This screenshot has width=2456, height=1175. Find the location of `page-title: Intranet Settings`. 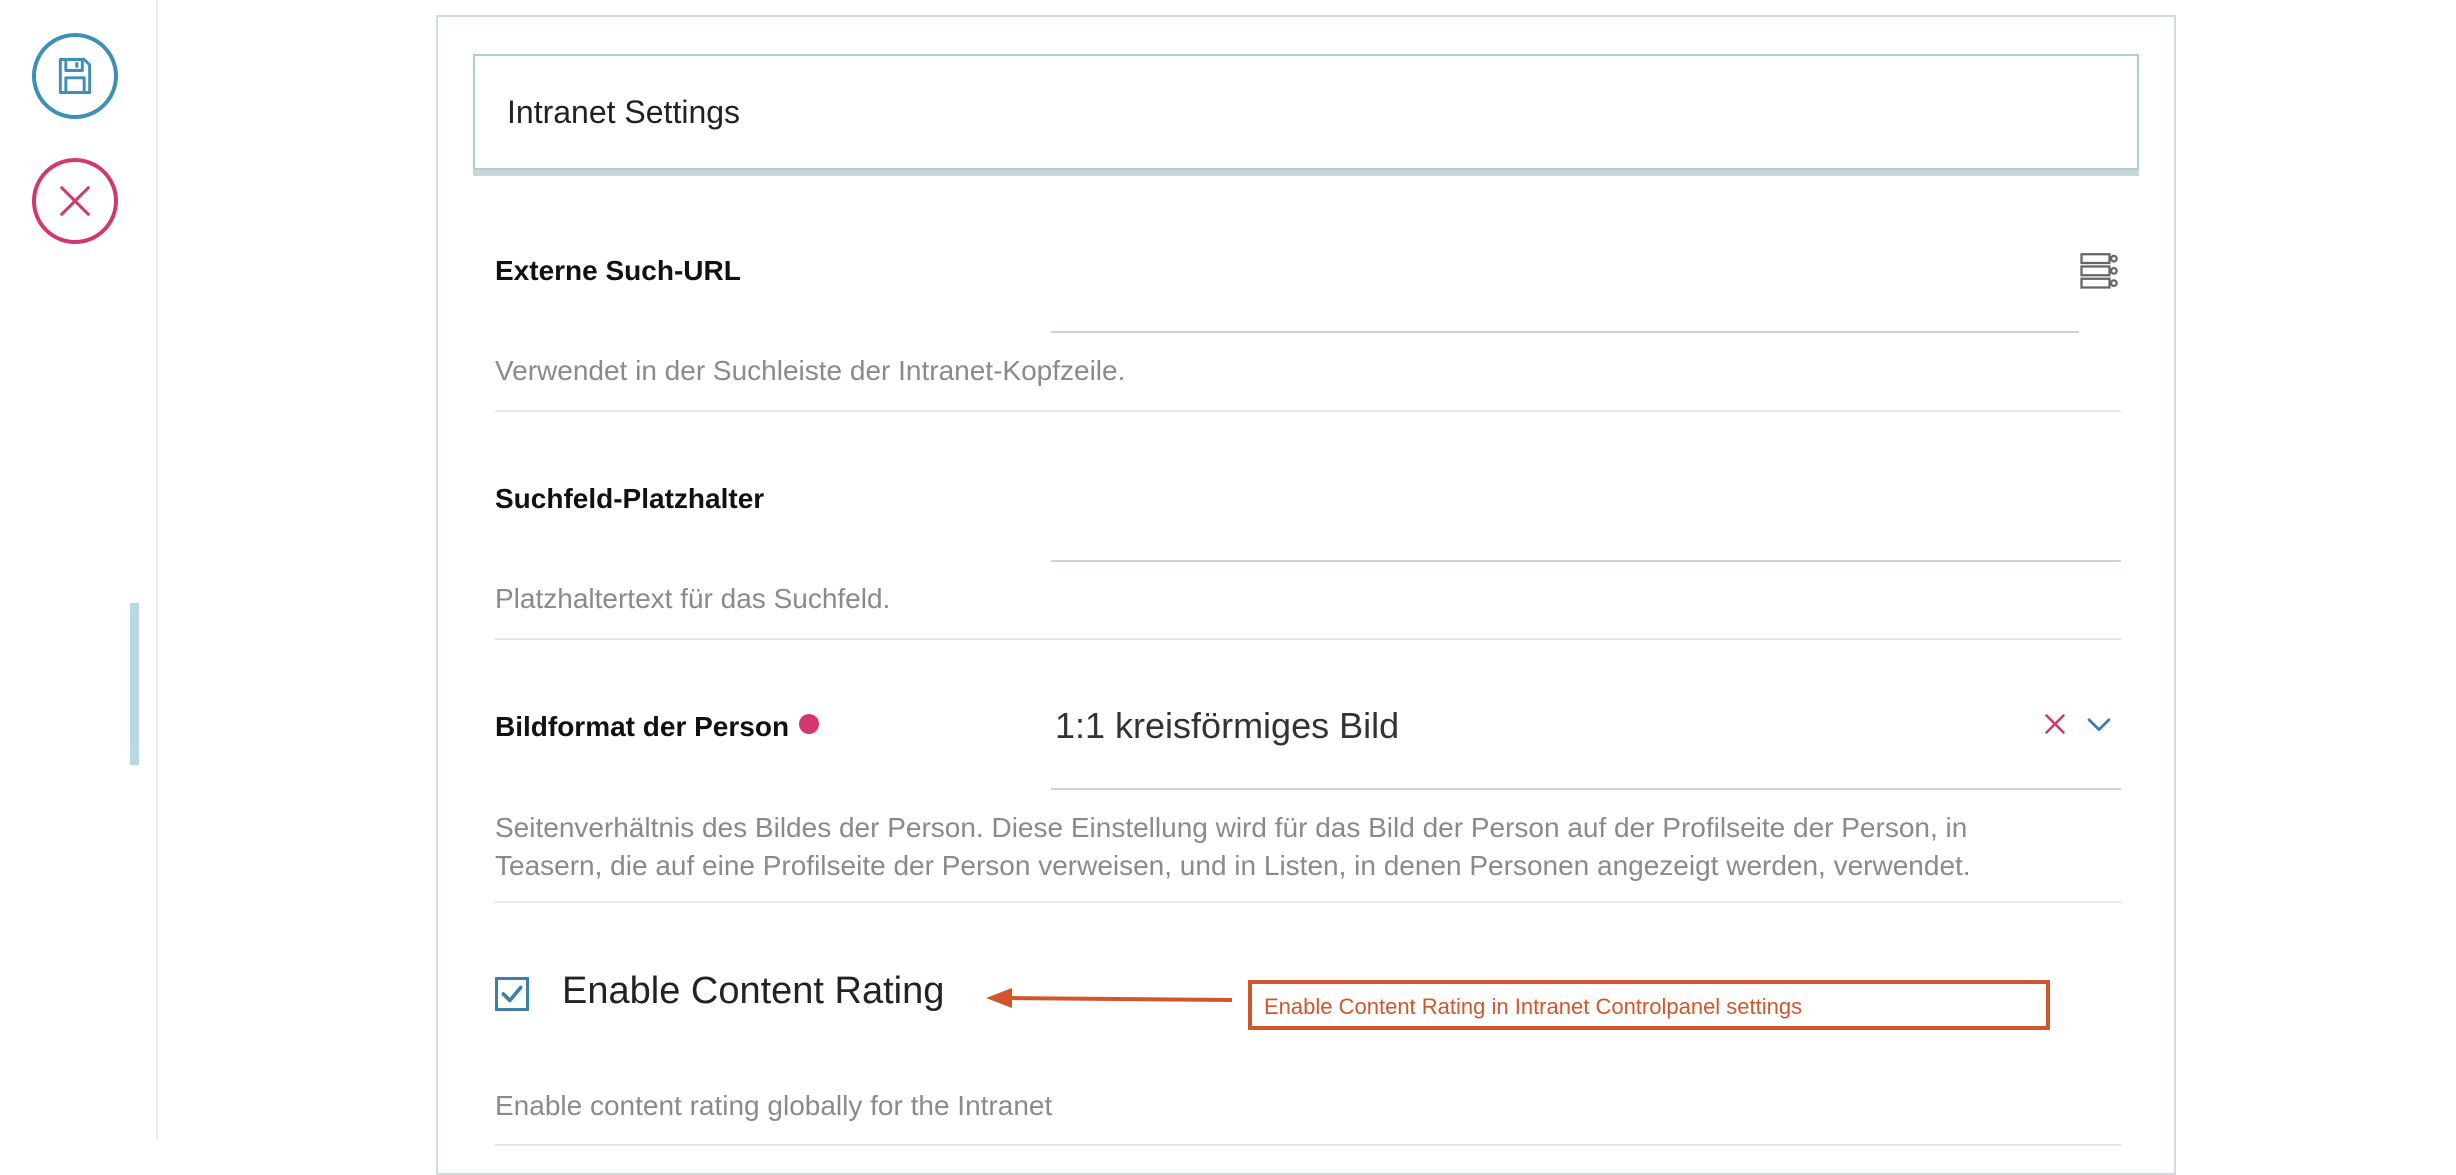

page-title: Intranet Settings is located at coordinates (624, 112).